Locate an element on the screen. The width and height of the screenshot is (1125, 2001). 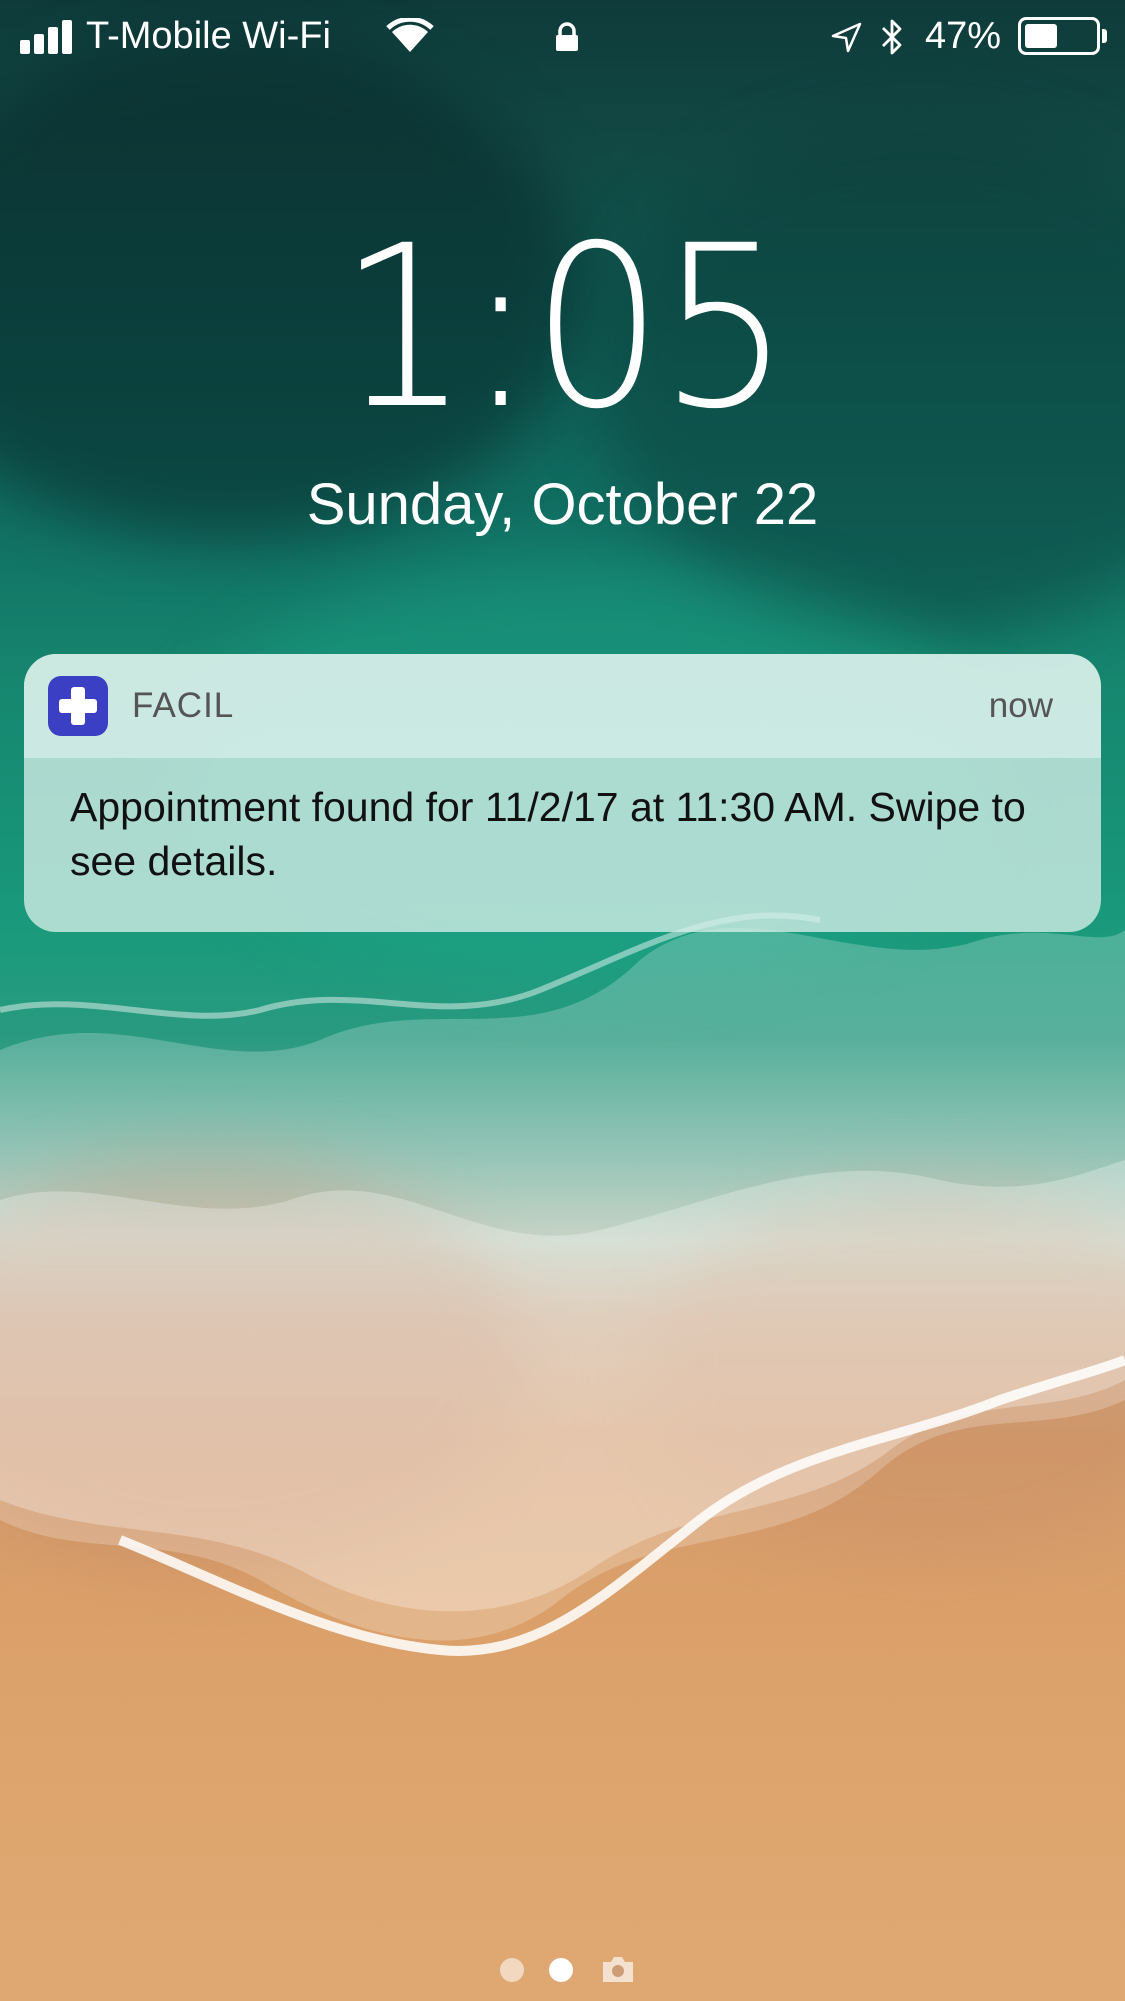
battery-icon is located at coordinates (1059, 36).